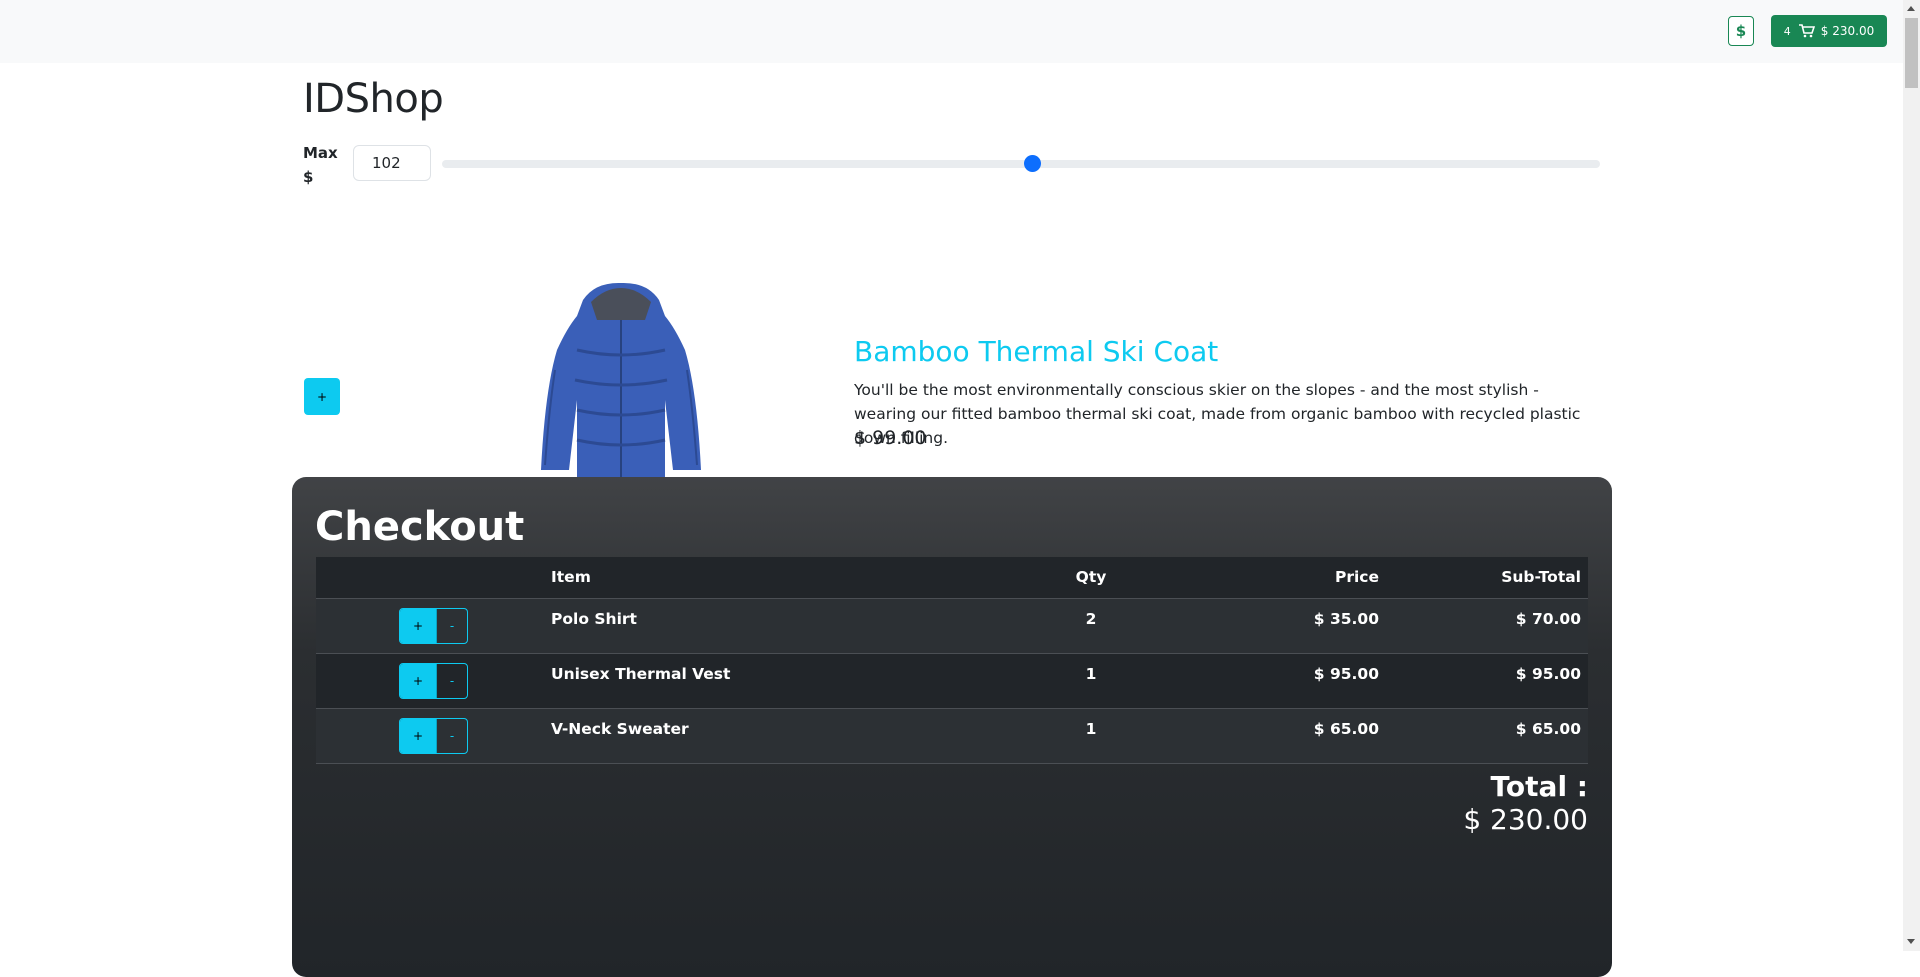 The width and height of the screenshot is (1920, 977). What do you see at coordinates (571, 577) in the screenshot?
I see `column-header-item: Item` at bounding box center [571, 577].